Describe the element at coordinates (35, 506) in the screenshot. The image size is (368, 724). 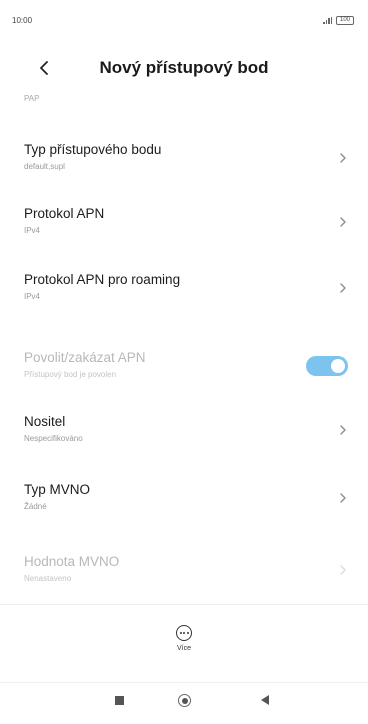
I see `list-item-value: Žádné` at that location.